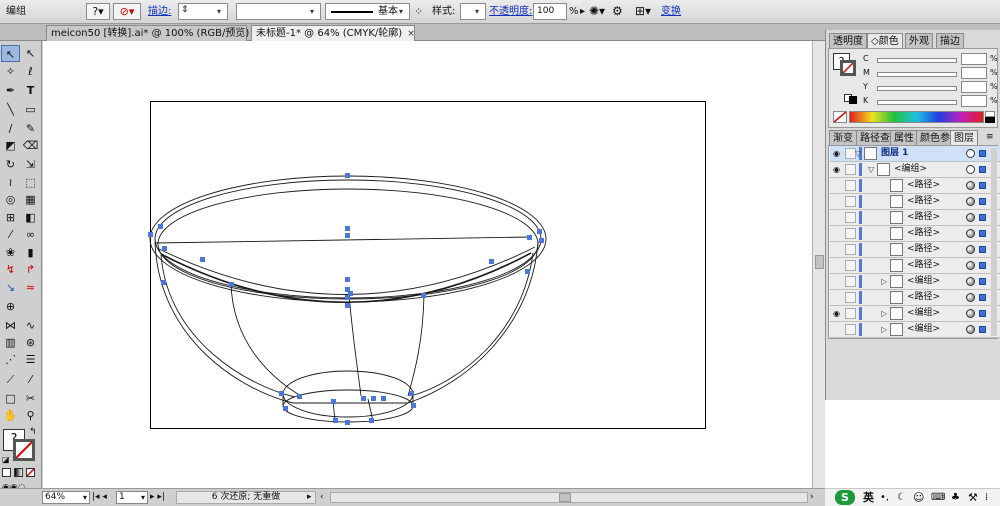 This screenshot has width=1000, height=506. What do you see at coordinates (10, 109) in the screenshot?
I see `line-tool-icon: ╲` at bounding box center [10, 109].